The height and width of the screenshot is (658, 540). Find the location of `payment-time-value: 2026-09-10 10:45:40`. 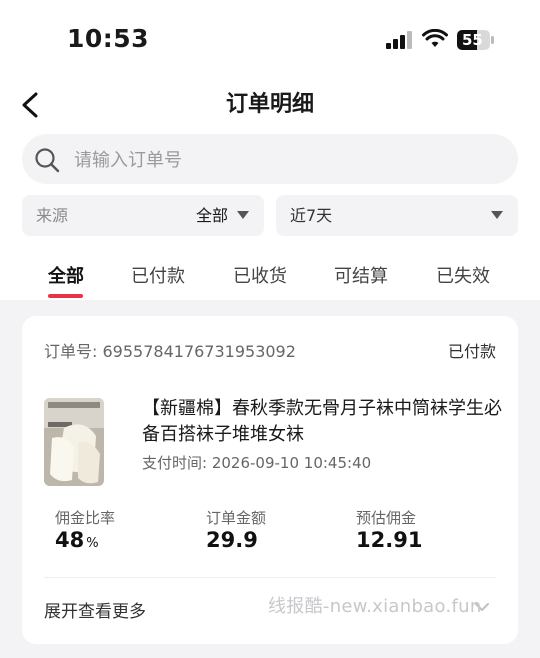

payment-time-value: 2026-09-10 10:45:40 is located at coordinates (291, 463).